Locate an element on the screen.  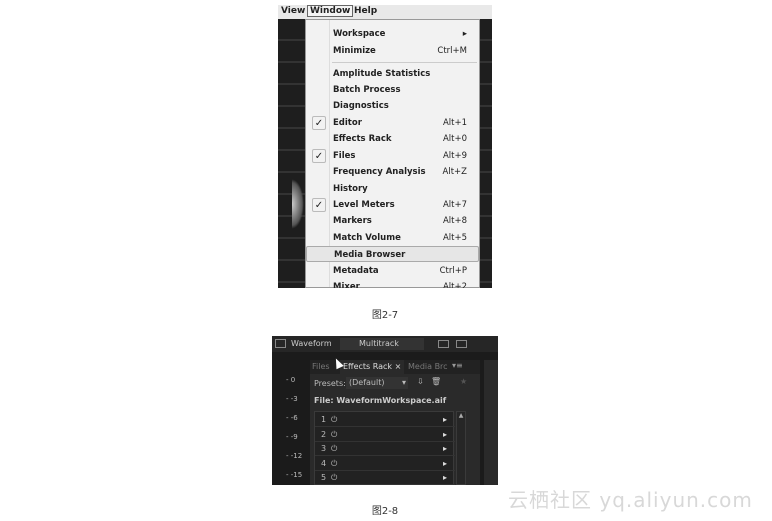
menu-item-label: Markers is located at coordinates (352, 221).